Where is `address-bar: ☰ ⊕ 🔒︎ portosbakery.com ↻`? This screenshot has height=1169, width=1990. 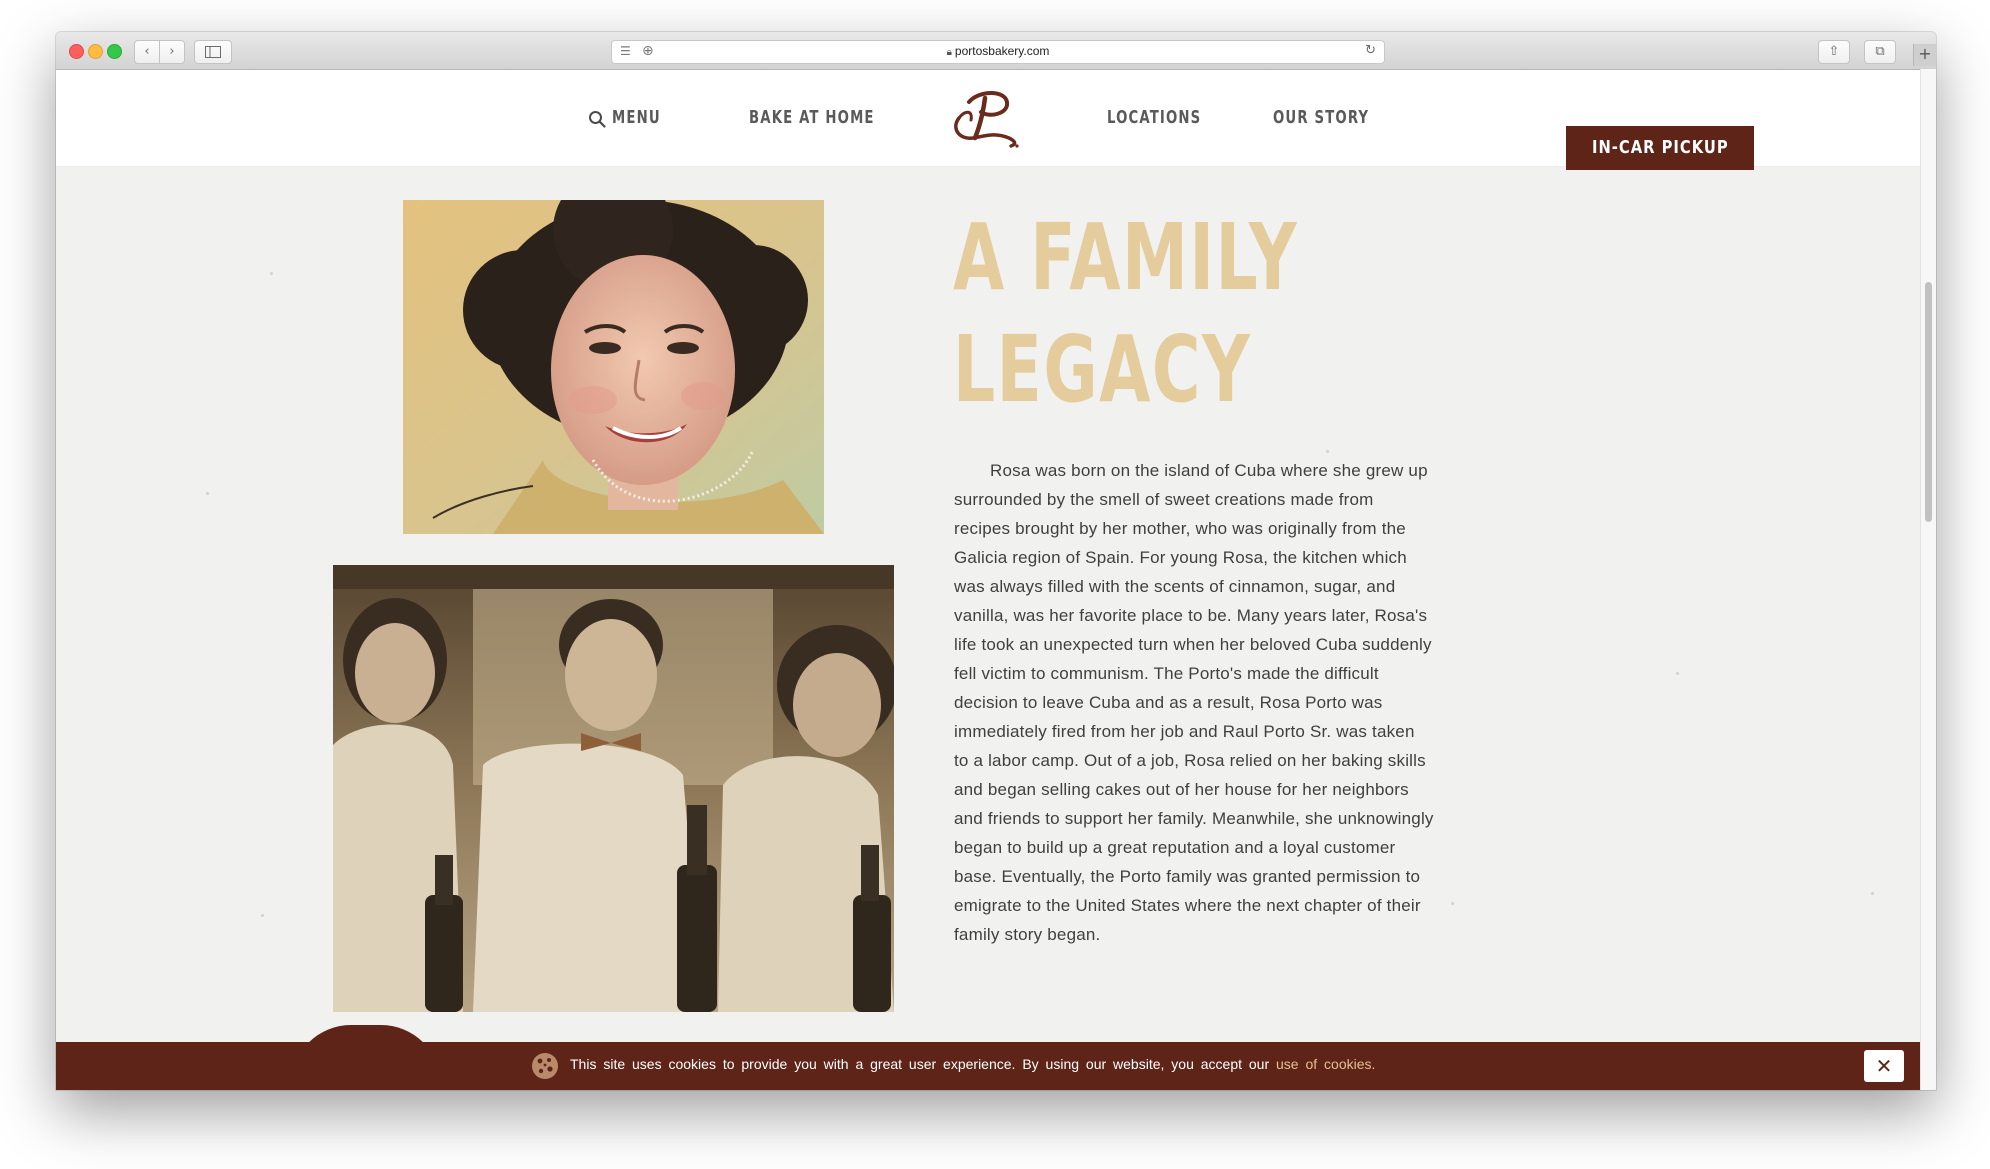 address-bar: ☰ ⊕ 🔒︎ portosbakery.com ↻ is located at coordinates (998, 52).